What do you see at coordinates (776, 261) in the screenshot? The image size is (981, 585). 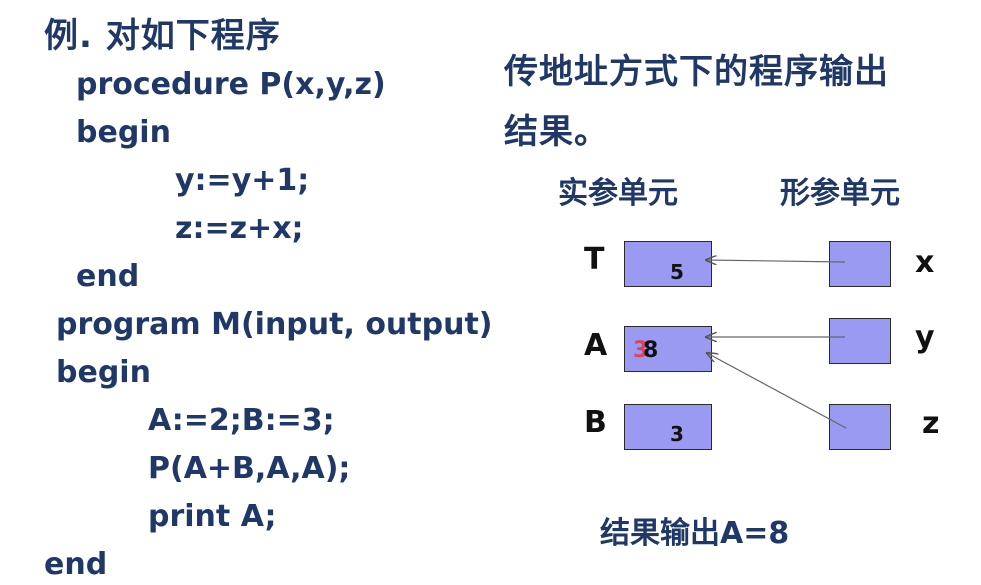 I see `arrow-x-to-t` at bounding box center [776, 261].